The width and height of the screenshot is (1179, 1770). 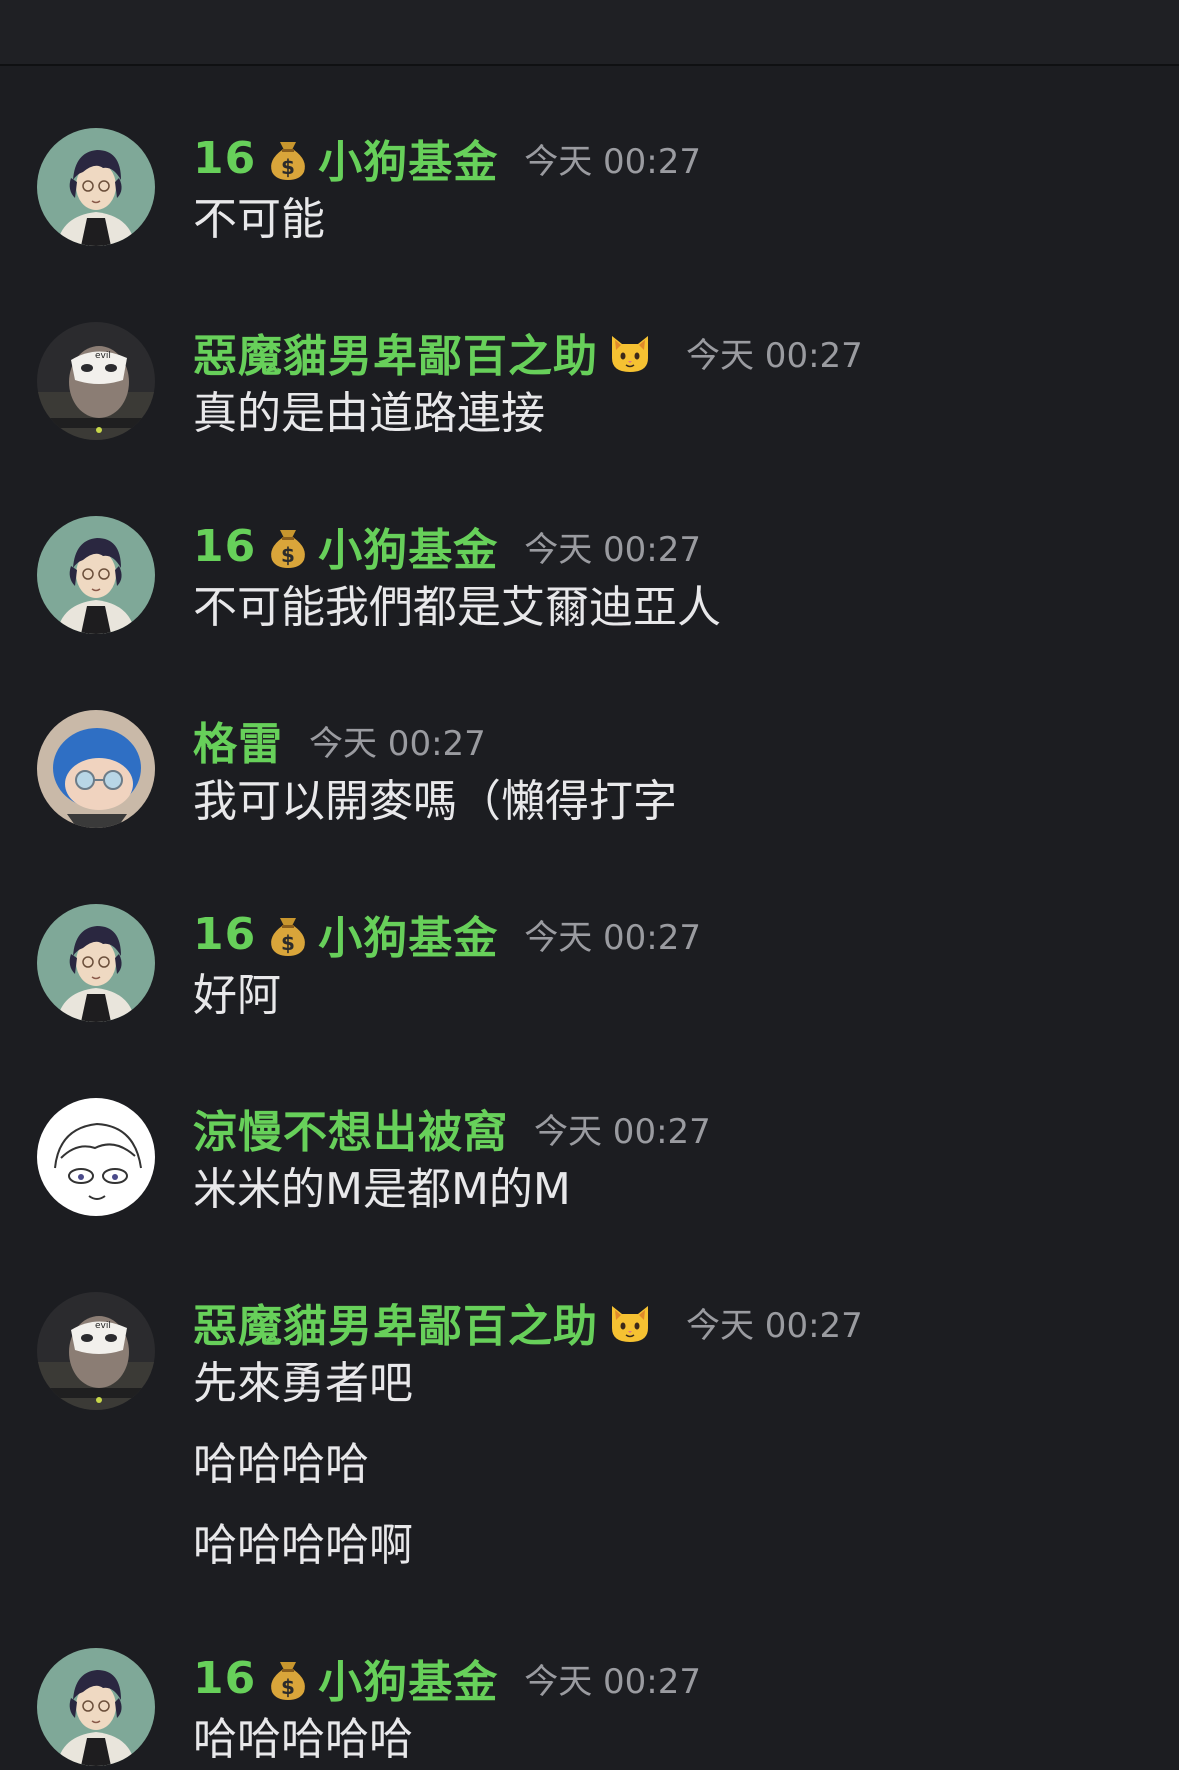 What do you see at coordinates (237, 995) in the screenshot?
I see `message-text: 好阿` at bounding box center [237, 995].